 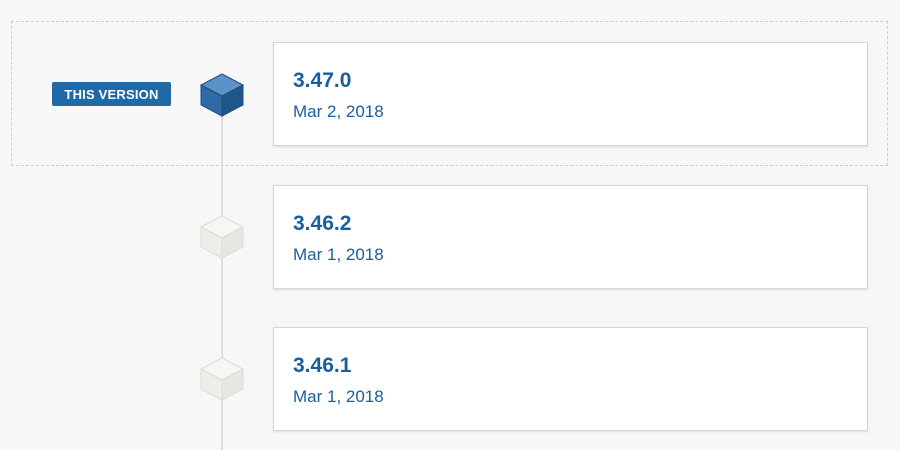 What do you see at coordinates (111, 94) in the screenshot?
I see `this-version-badge: THIS VERSION` at bounding box center [111, 94].